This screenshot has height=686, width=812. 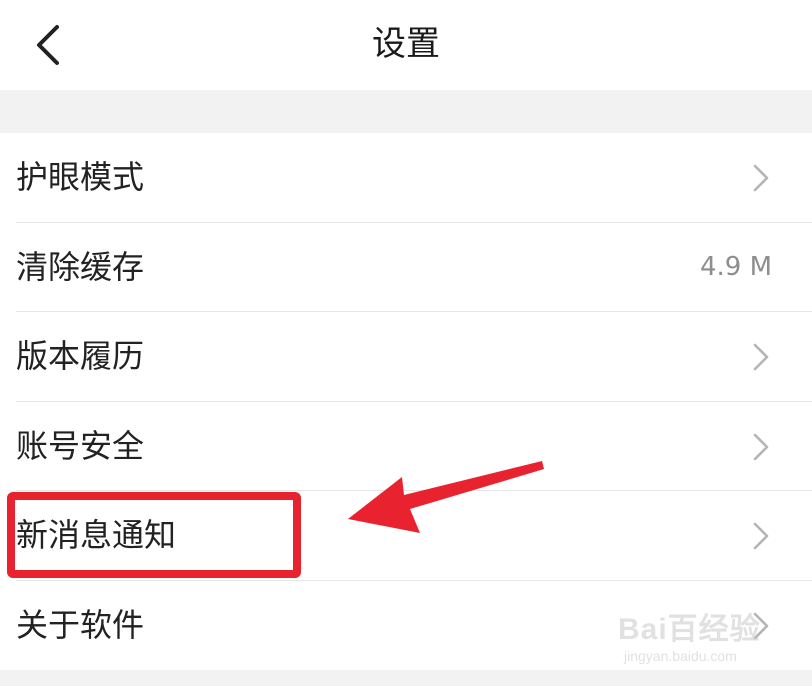 I want to click on annotation-highlight-box, so click(x=154, y=535).